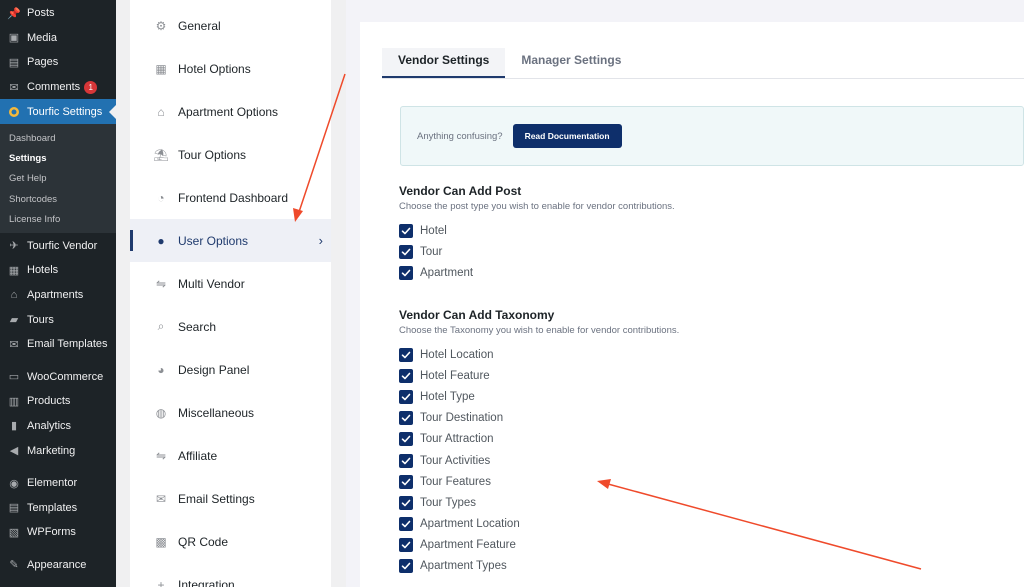  Describe the element at coordinates (537, 251) in the screenshot. I see `checkbox-tour: Tour` at that location.